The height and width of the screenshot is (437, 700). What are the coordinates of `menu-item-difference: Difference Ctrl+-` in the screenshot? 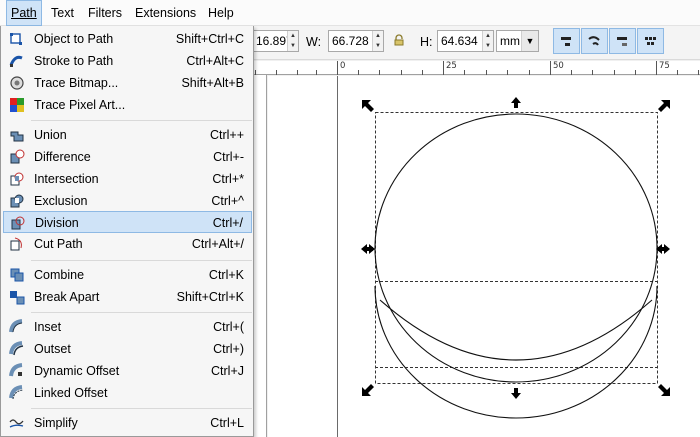 It's located at (127, 157).